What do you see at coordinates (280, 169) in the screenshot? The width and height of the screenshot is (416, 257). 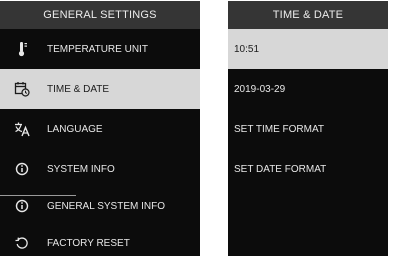 I see `set-date-format-label: SET DATE FORMAT` at bounding box center [280, 169].